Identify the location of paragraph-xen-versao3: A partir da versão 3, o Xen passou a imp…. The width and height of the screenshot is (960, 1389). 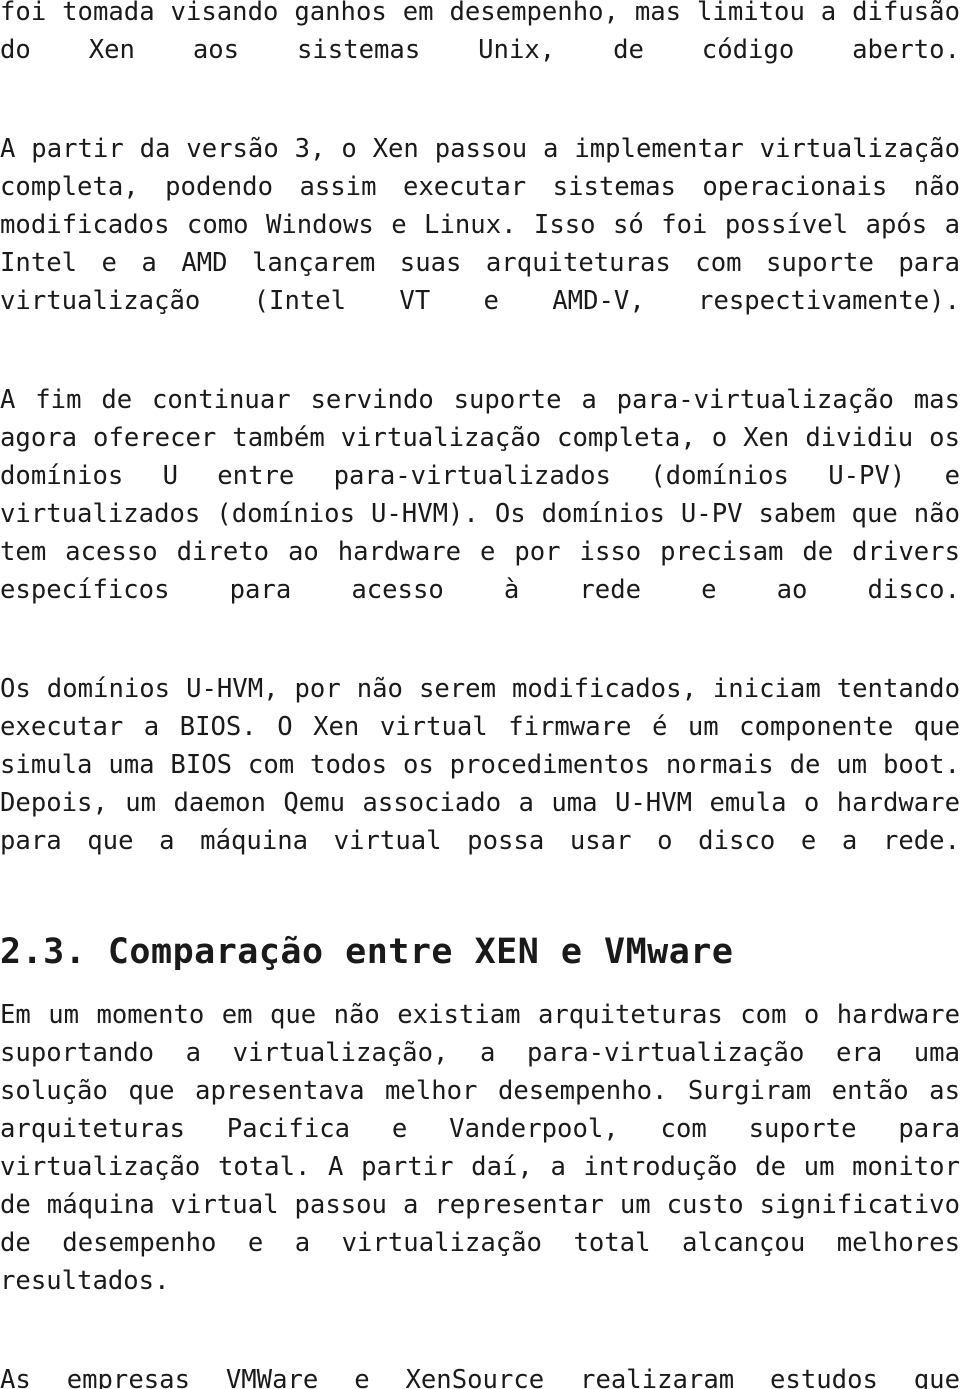
(480, 225).